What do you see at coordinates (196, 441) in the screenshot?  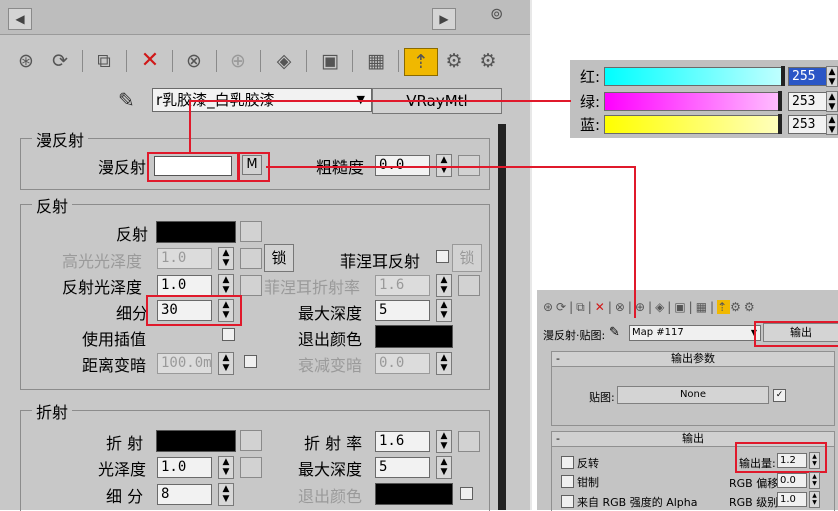 I see `refract-color-swatch` at bounding box center [196, 441].